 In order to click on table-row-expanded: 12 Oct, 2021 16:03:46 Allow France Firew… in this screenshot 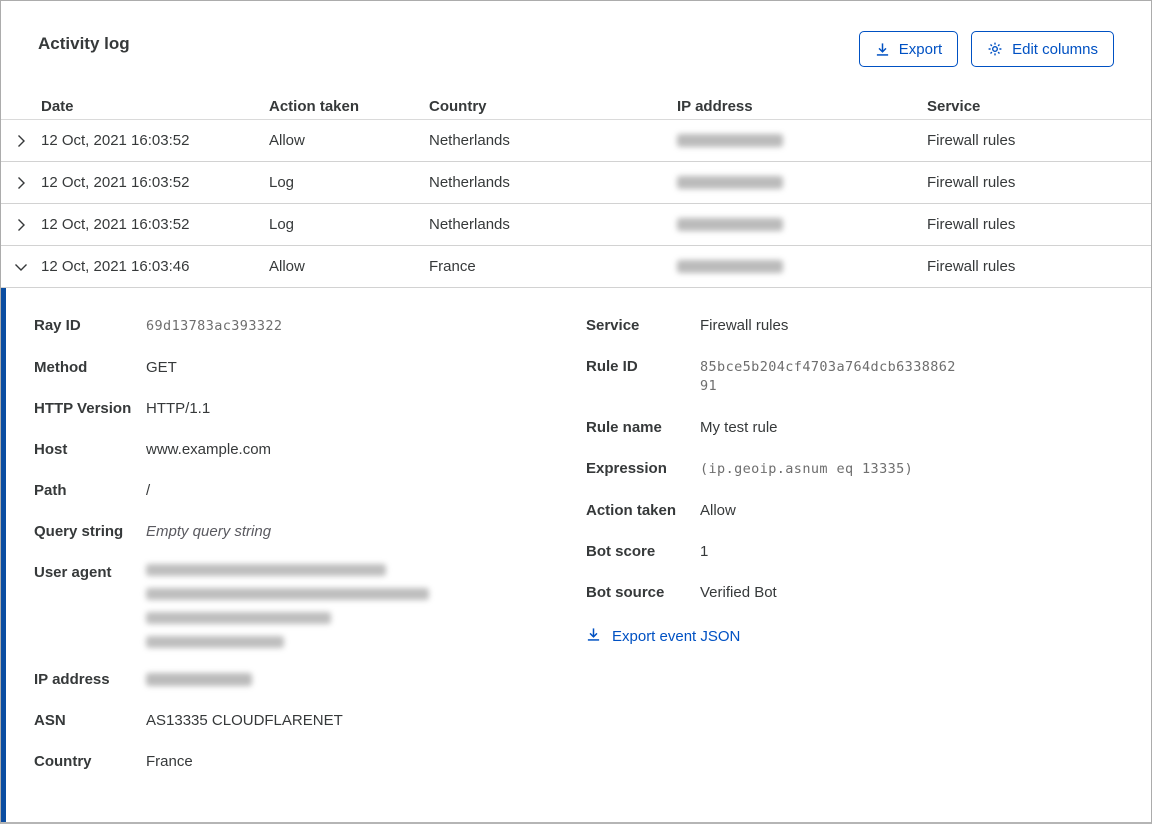, I will do `click(576, 267)`.